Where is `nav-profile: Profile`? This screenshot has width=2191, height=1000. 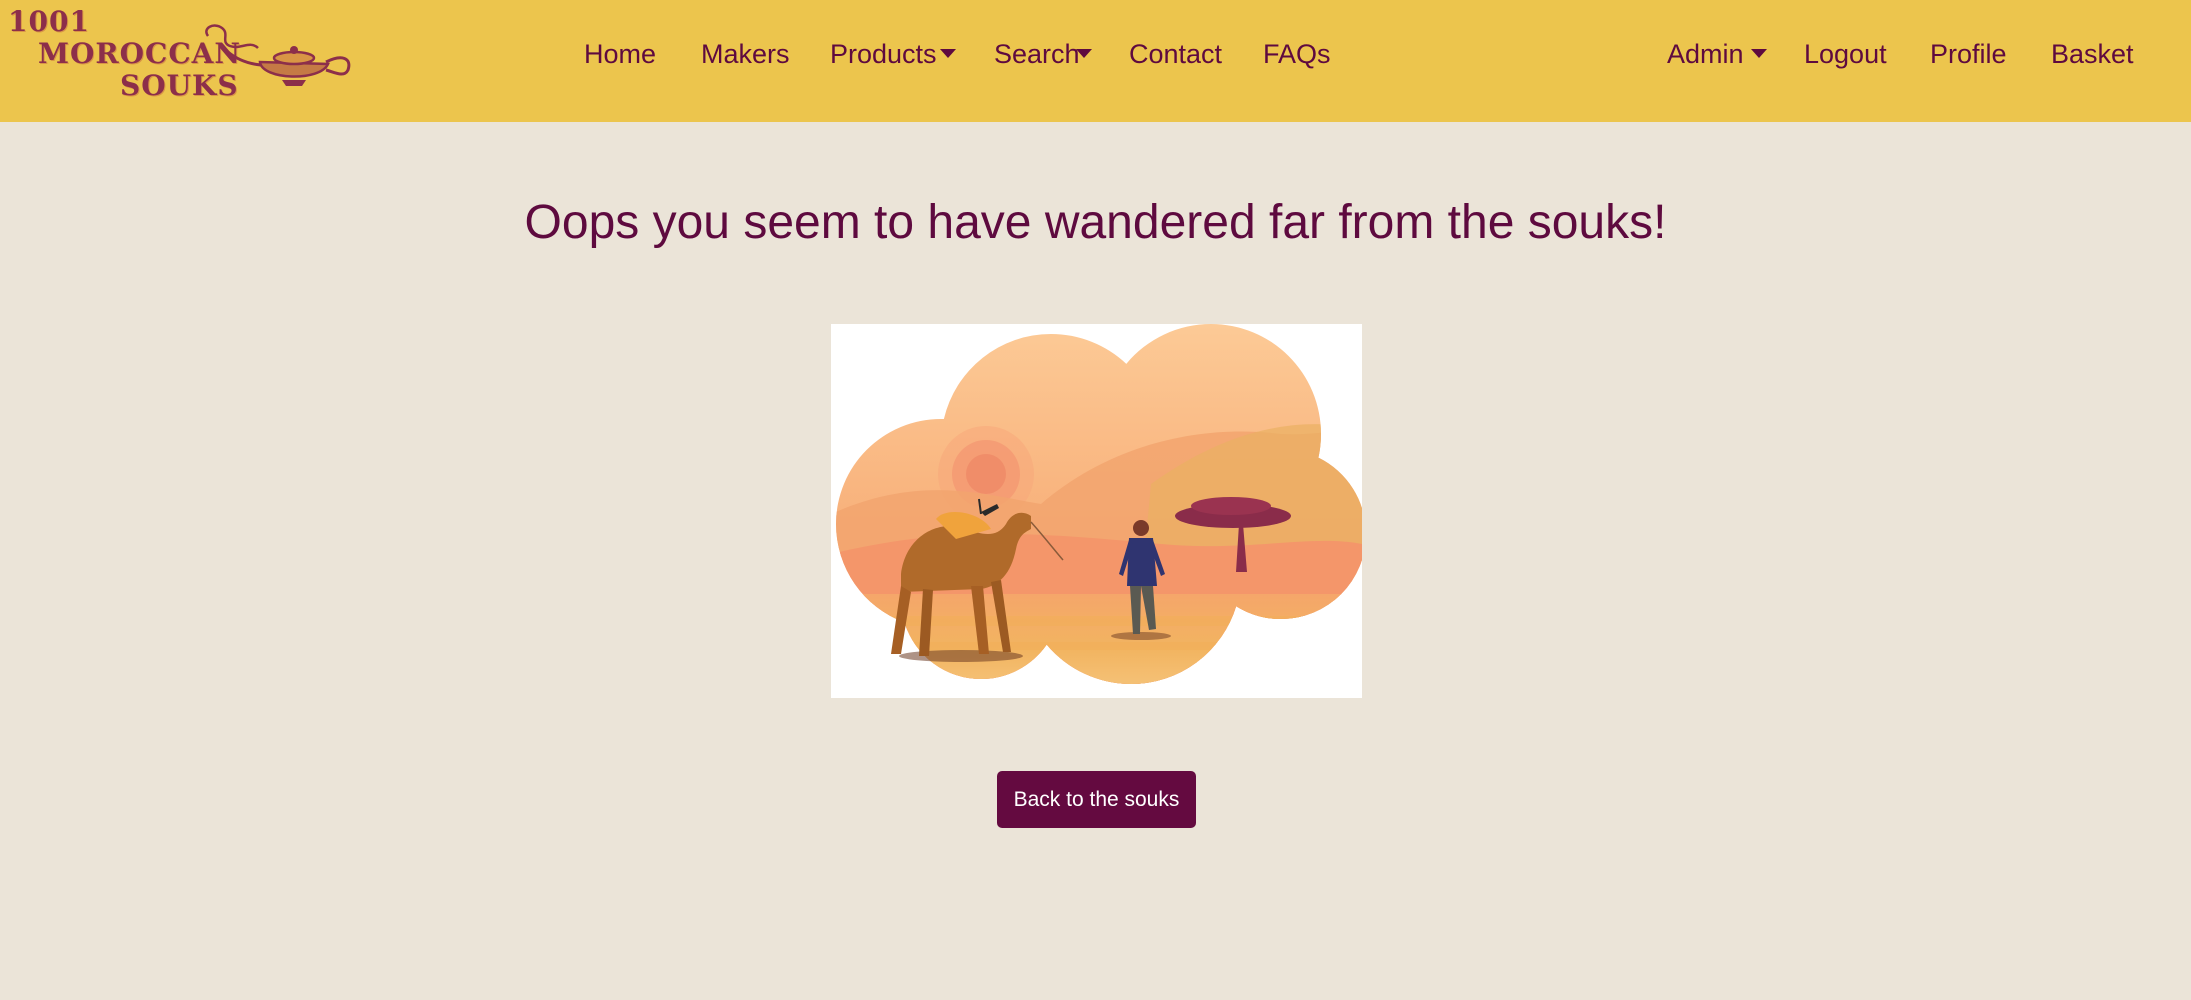 nav-profile: Profile is located at coordinates (1968, 54).